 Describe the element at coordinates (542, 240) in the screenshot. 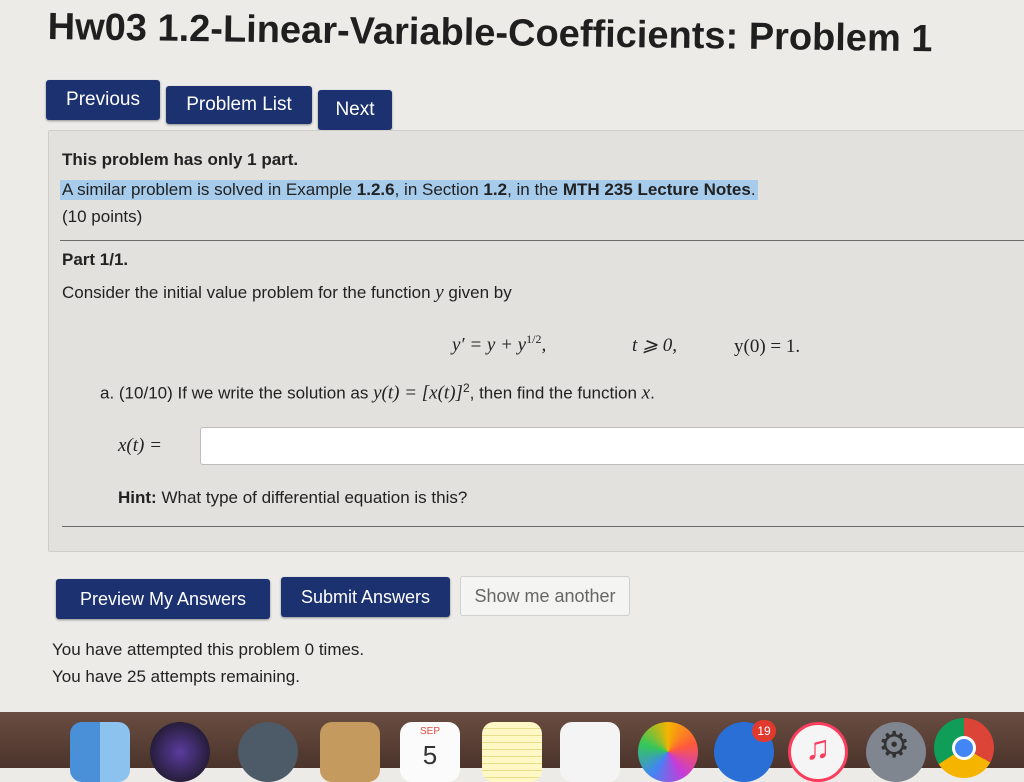

I see `divider-top` at that location.